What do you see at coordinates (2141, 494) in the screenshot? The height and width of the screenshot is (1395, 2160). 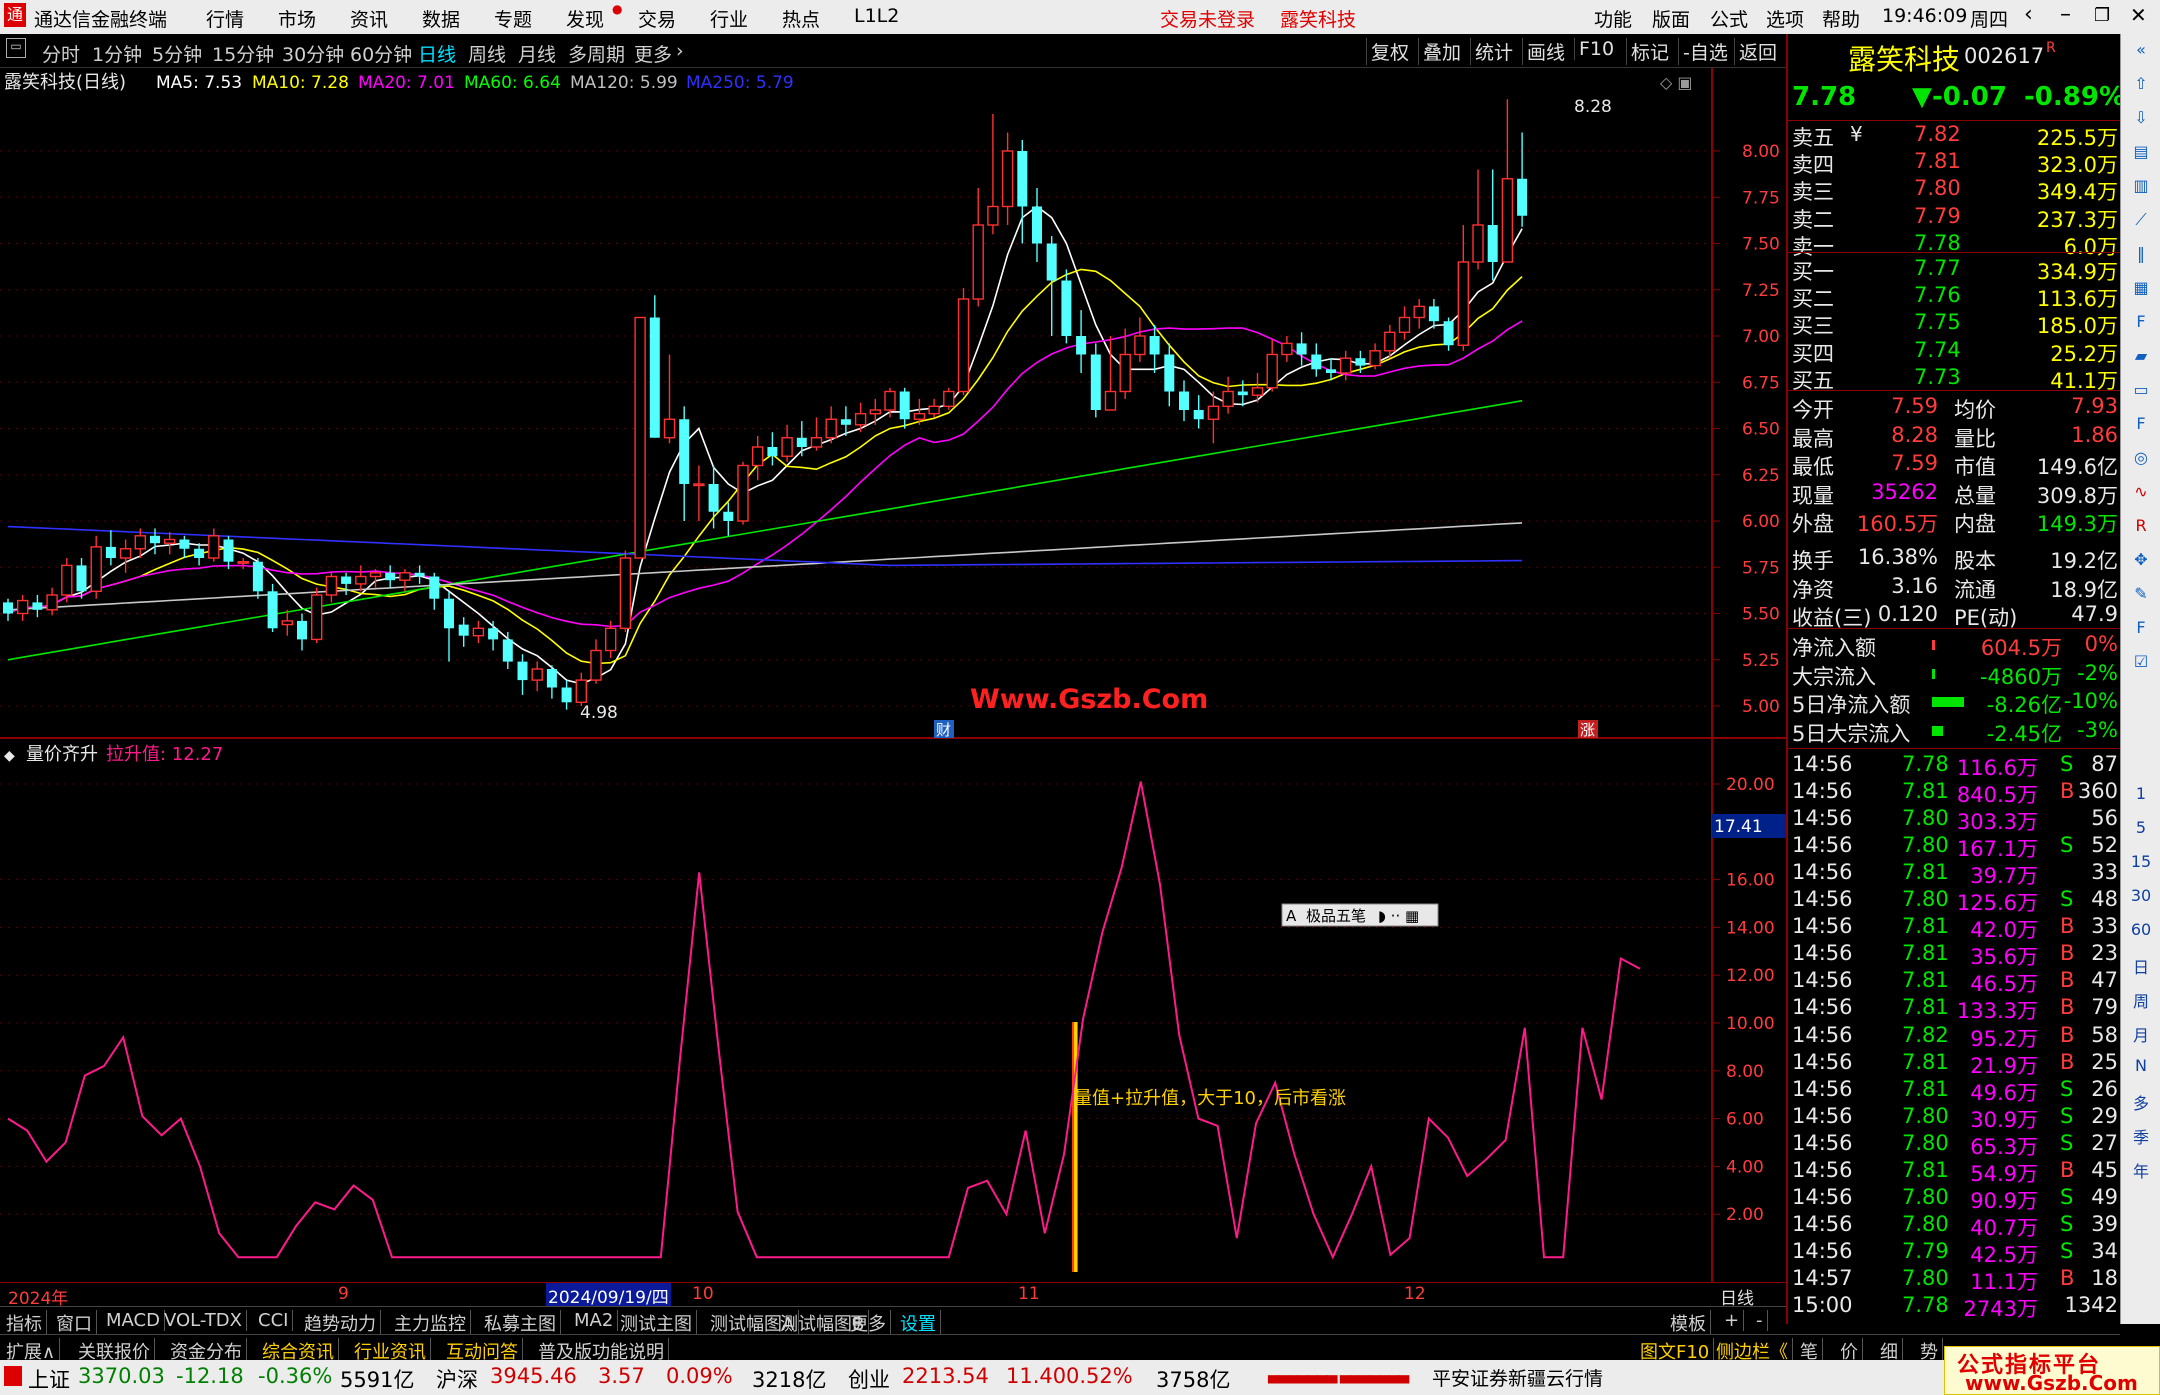 I see `rsi-icon: ∿` at bounding box center [2141, 494].